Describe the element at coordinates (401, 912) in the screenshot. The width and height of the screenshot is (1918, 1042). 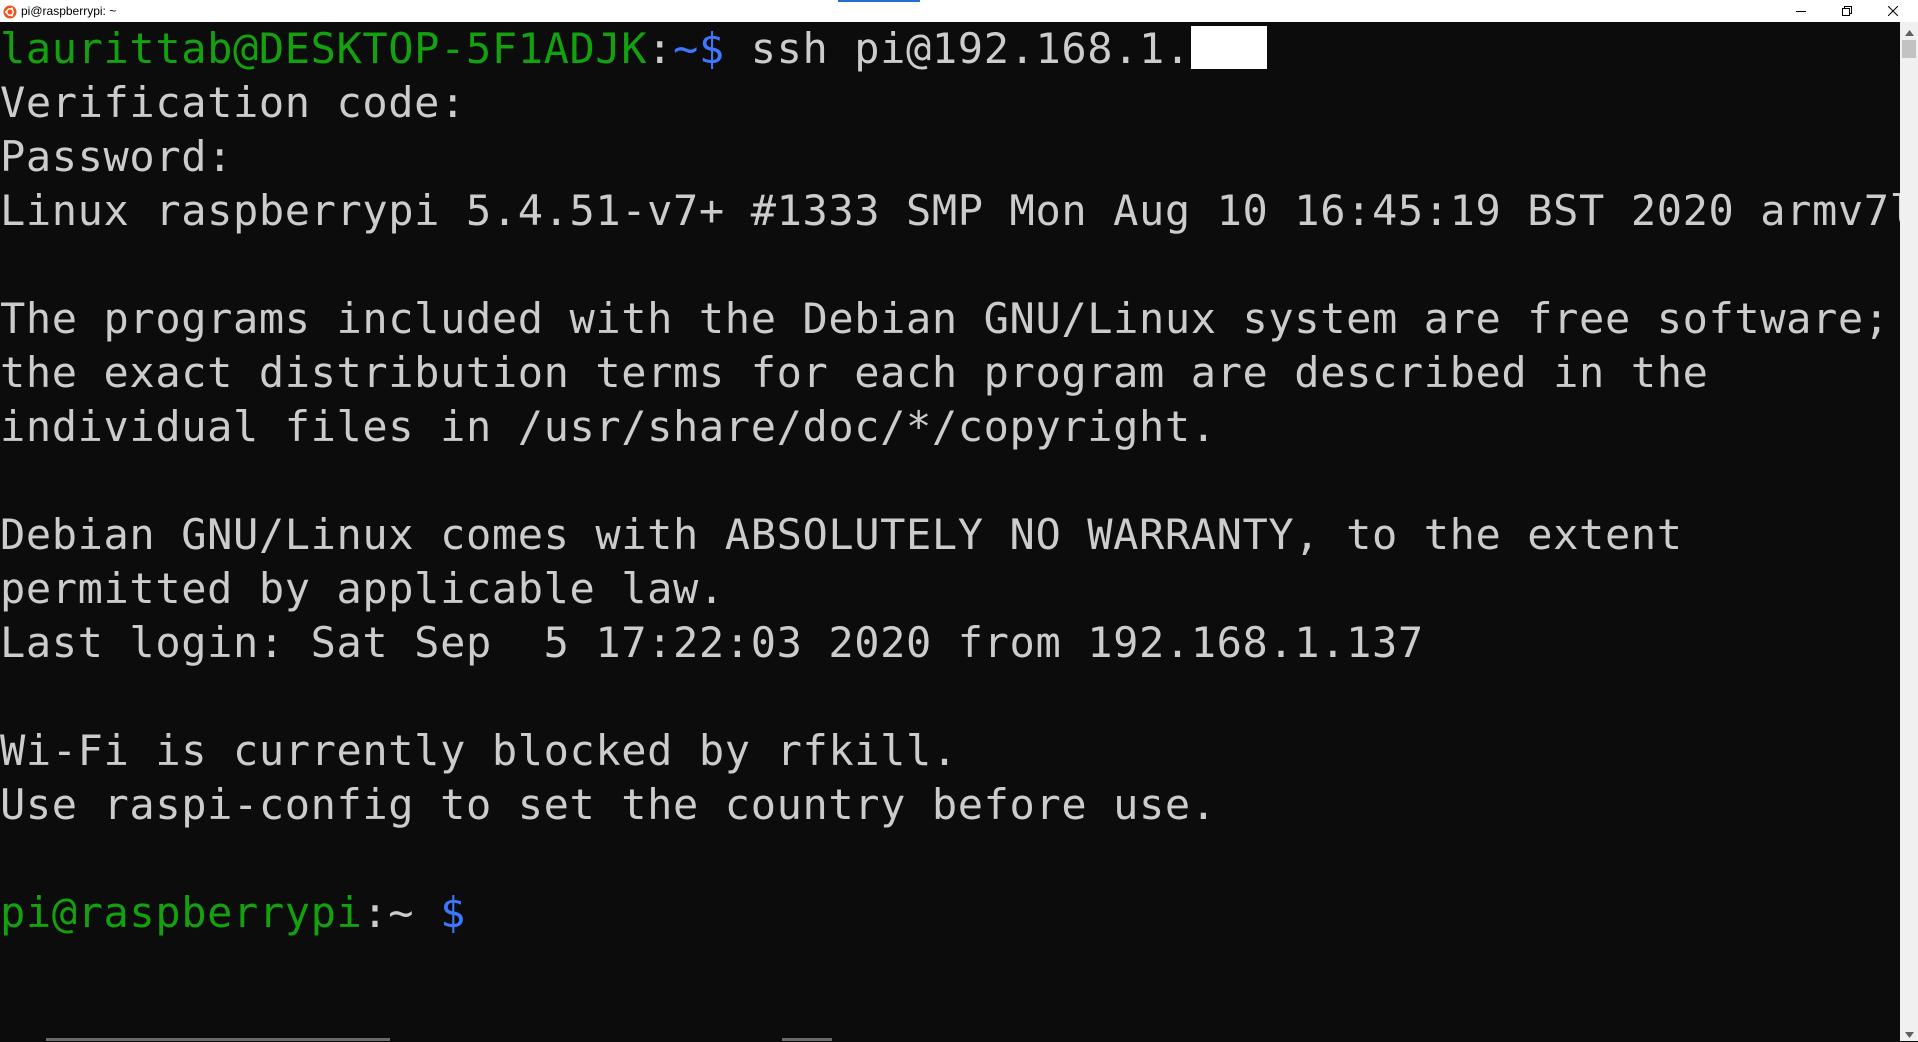
I see `remote-path: :~` at that location.